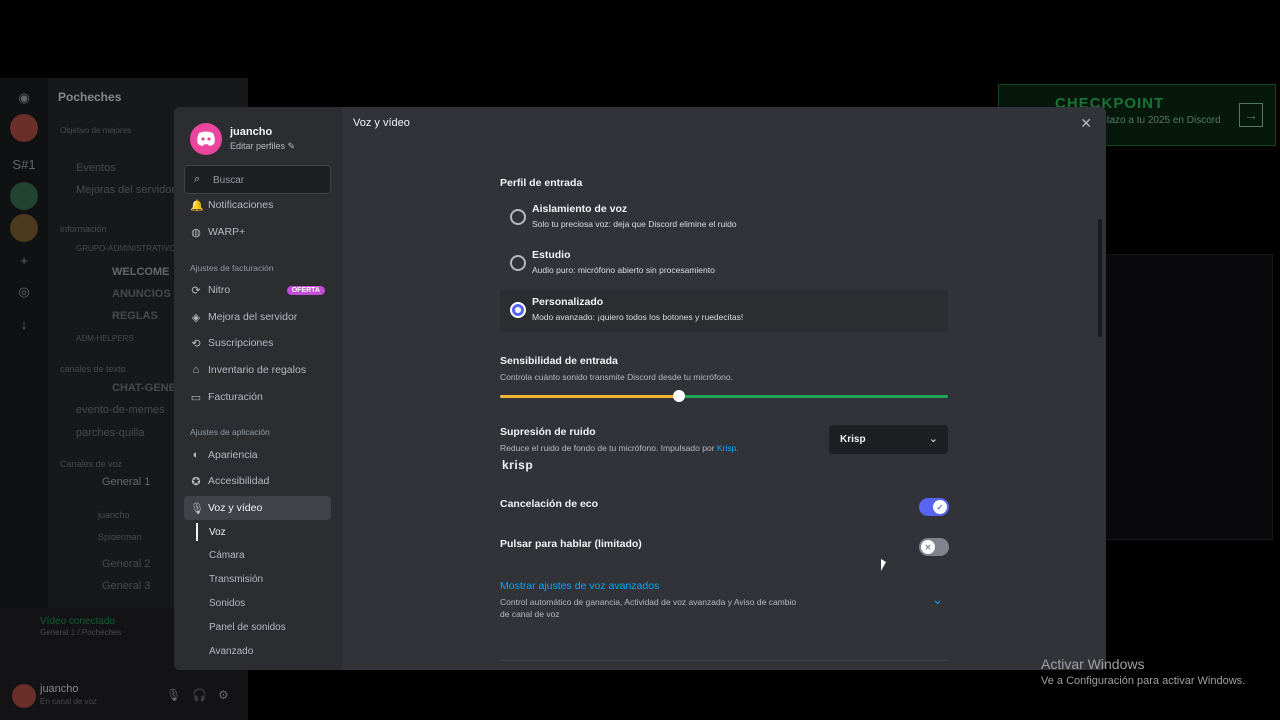 Image resolution: width=1280 pixels, height=720 pixels. Describe the element at coordinates (196, 290) in the screenshot. I see `nitro-icon: ⟳` at that location.